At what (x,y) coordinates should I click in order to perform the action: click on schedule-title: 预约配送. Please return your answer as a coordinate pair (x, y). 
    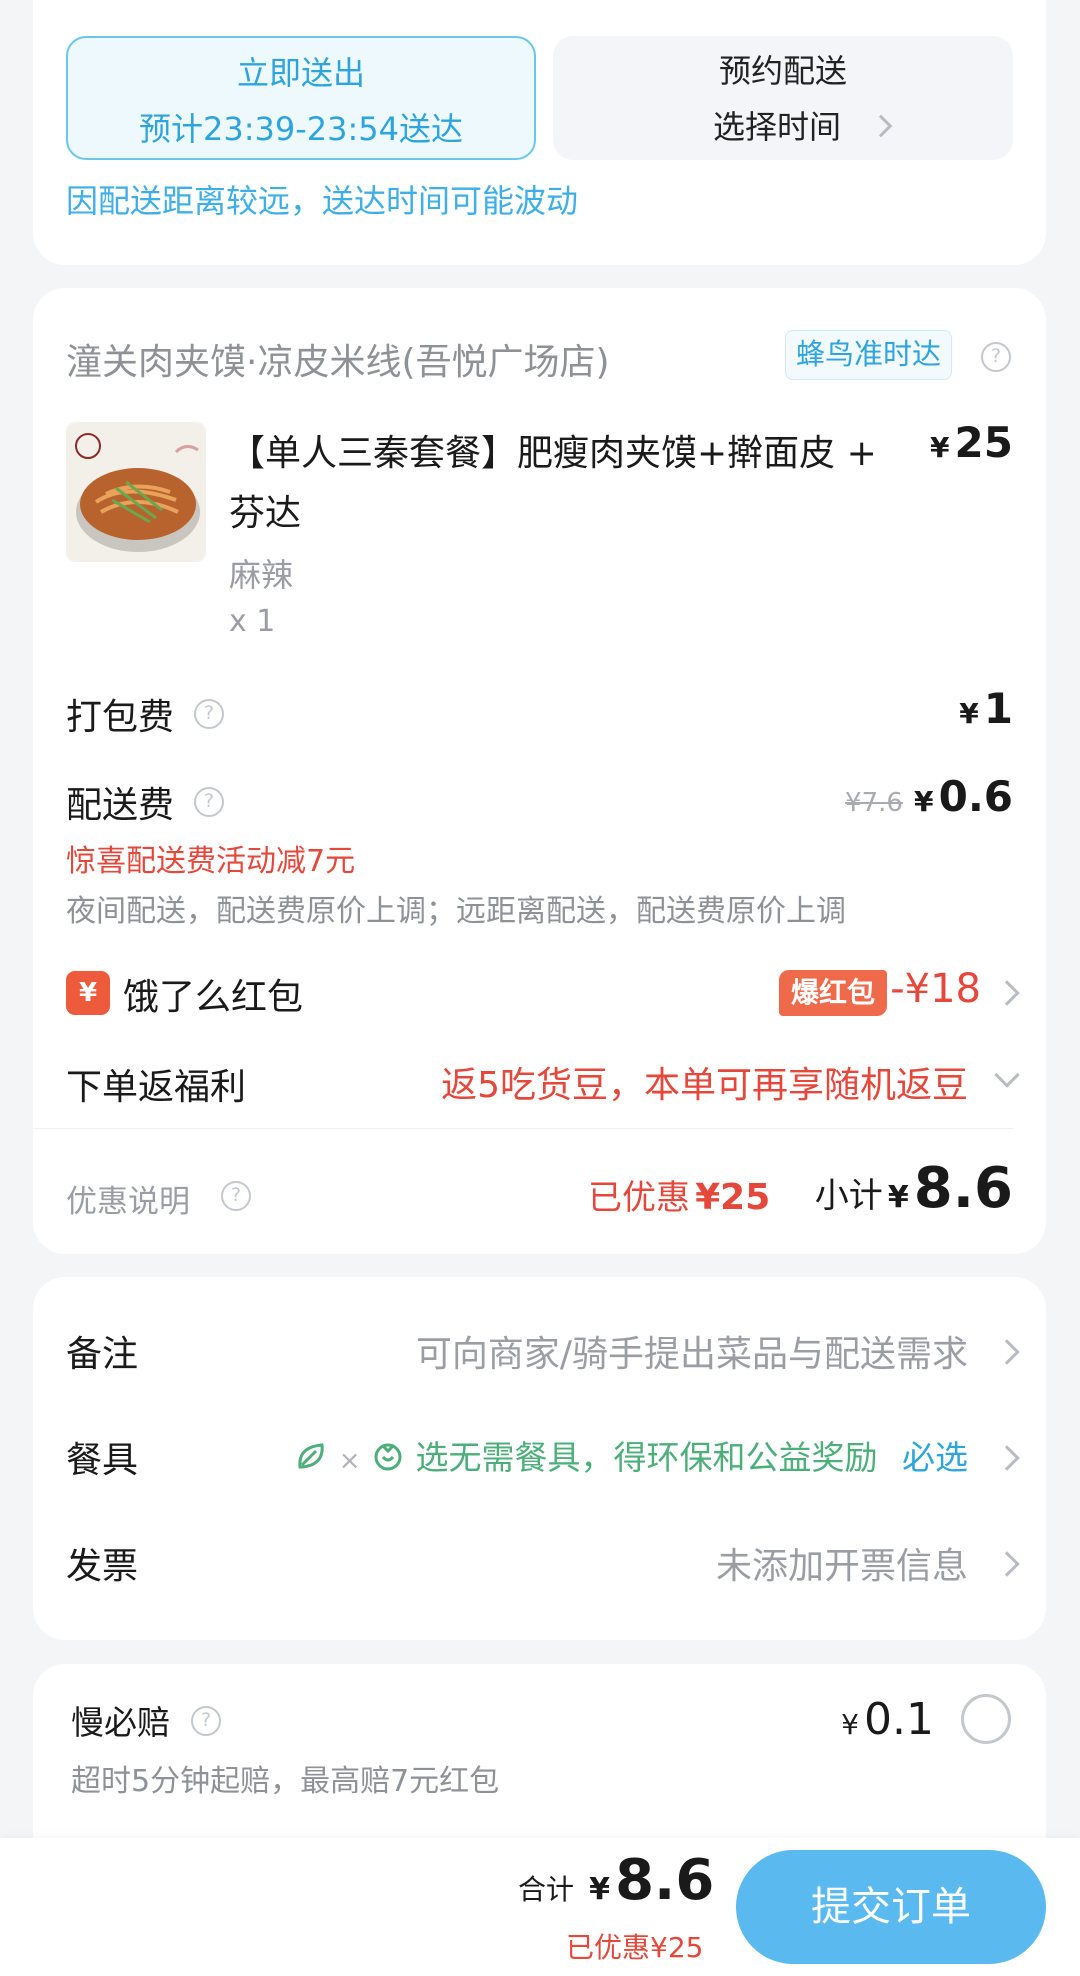
    Looking at the image, I should click on (782, 71).